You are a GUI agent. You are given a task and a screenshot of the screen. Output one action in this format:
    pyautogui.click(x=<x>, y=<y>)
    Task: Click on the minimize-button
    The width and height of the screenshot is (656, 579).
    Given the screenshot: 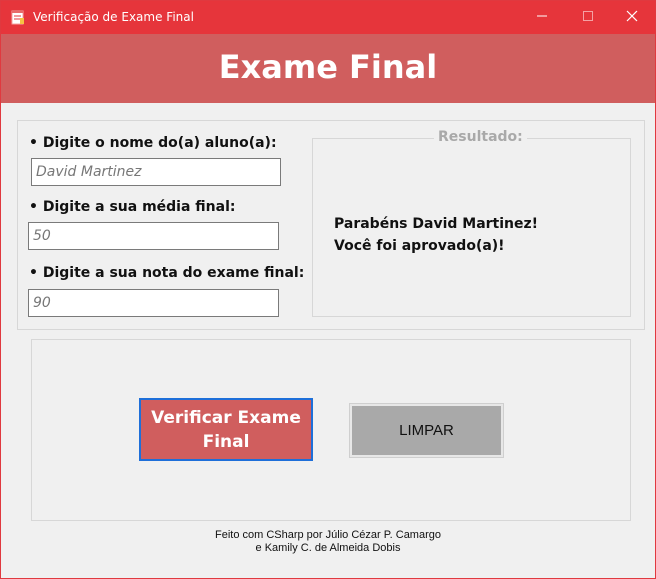 What is the action you would take?
    pyautogui.click(x=542, y=17)
    